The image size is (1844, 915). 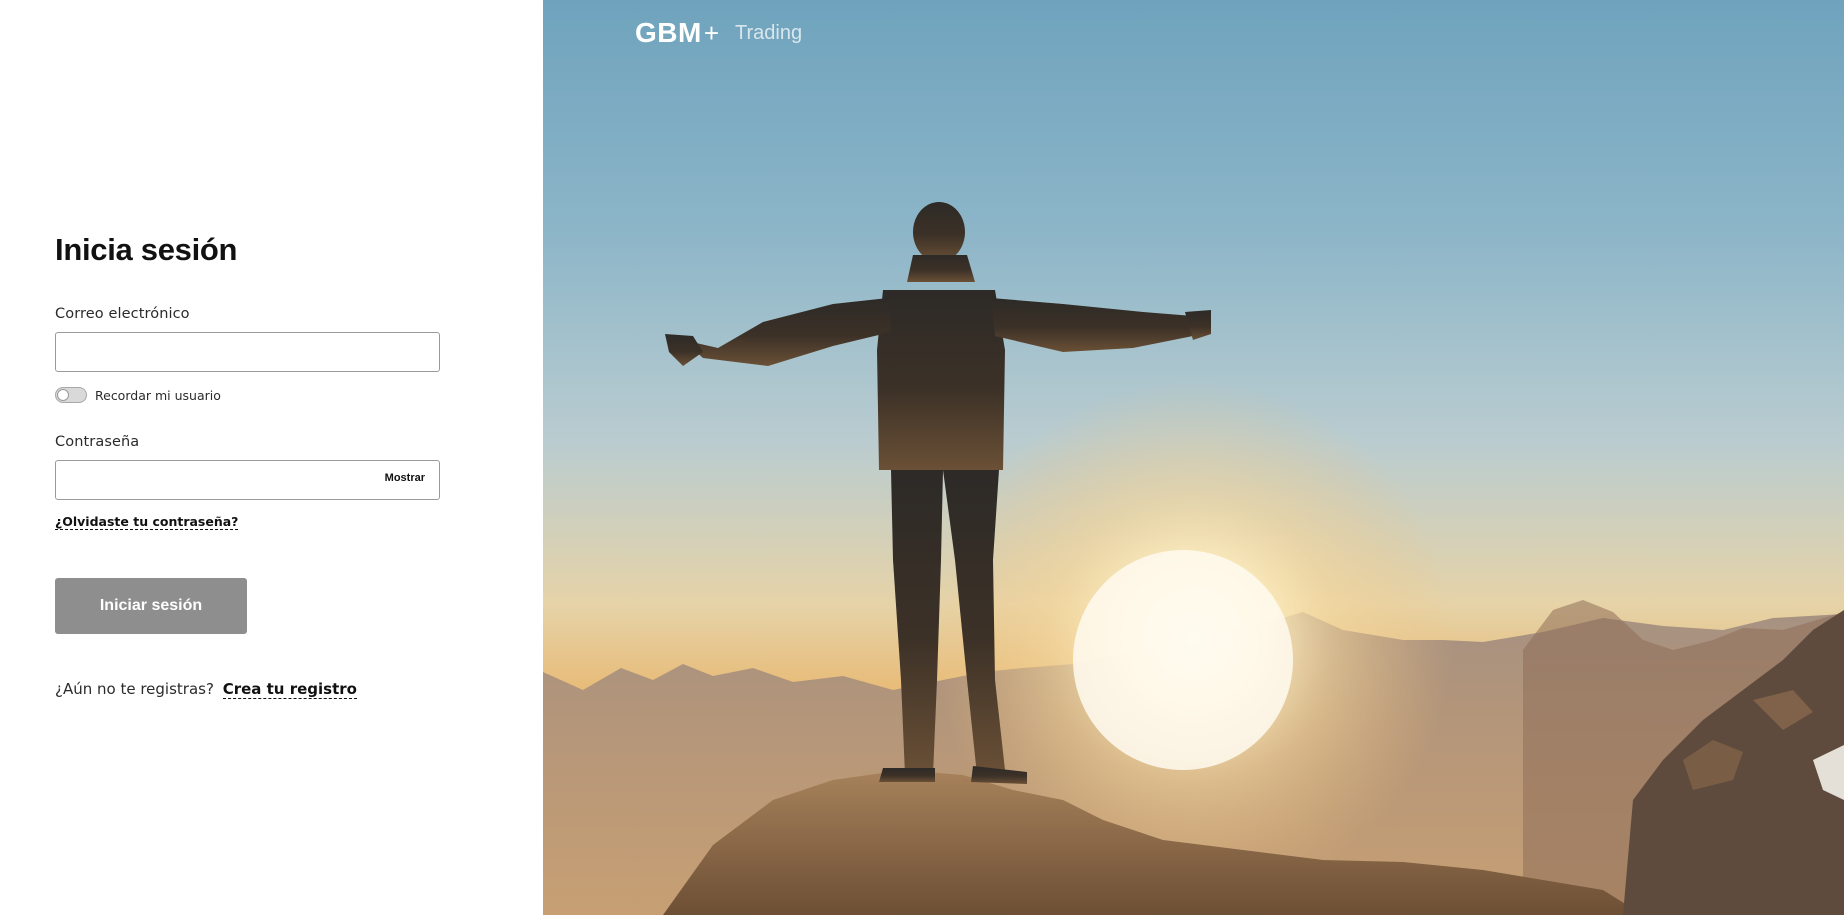 I want to click on show-password-button: Mostrar, so click(x=405, y=478).